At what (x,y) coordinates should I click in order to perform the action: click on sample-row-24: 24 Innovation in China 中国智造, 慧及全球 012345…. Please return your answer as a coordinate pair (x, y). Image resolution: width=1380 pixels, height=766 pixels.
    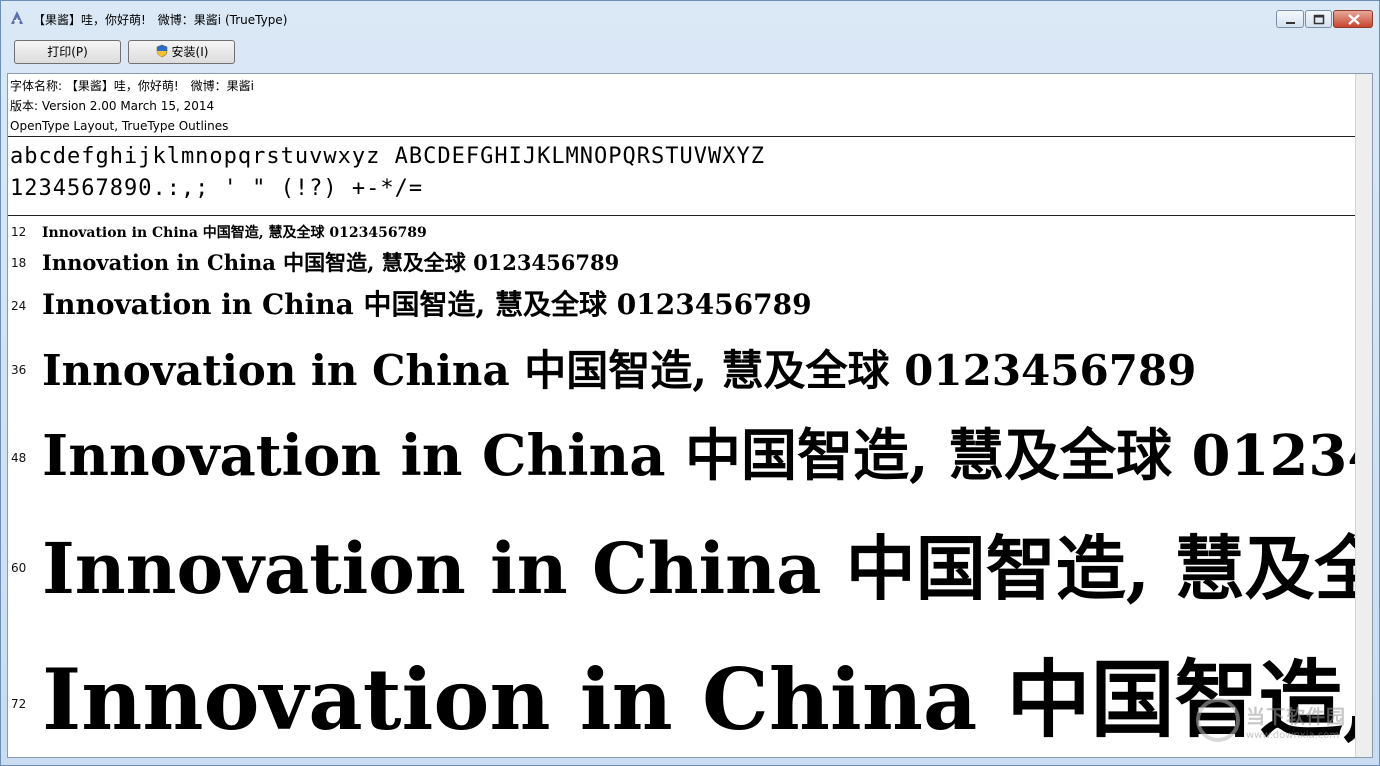
    Looking at the image, I should click on (683, 303).